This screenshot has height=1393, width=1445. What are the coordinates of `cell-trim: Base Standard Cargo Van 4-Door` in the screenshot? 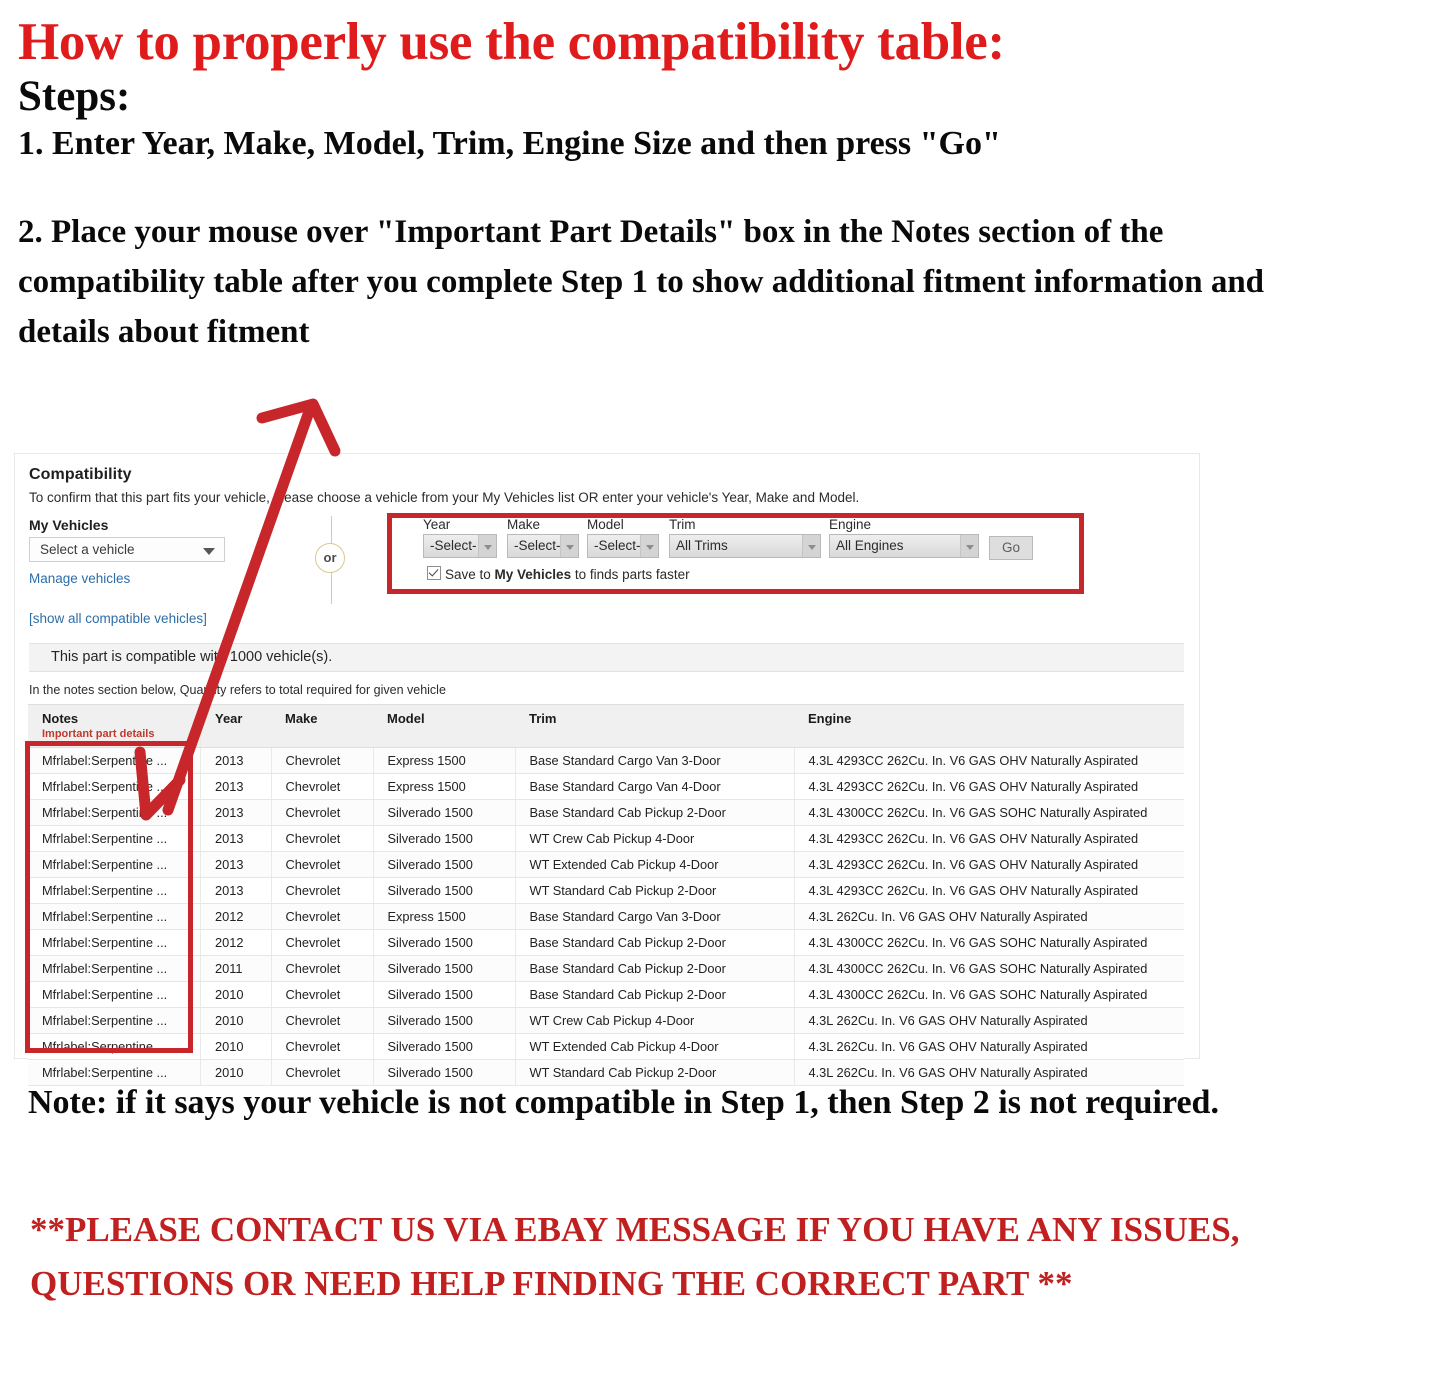 It's located at (655, 786).